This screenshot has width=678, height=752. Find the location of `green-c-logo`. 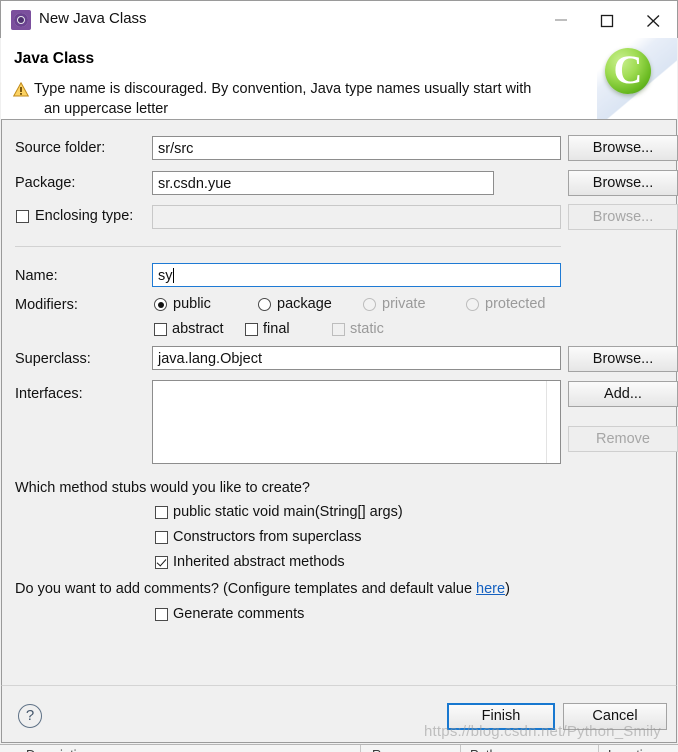

green-c-logo is located at coordinates (637, 78).